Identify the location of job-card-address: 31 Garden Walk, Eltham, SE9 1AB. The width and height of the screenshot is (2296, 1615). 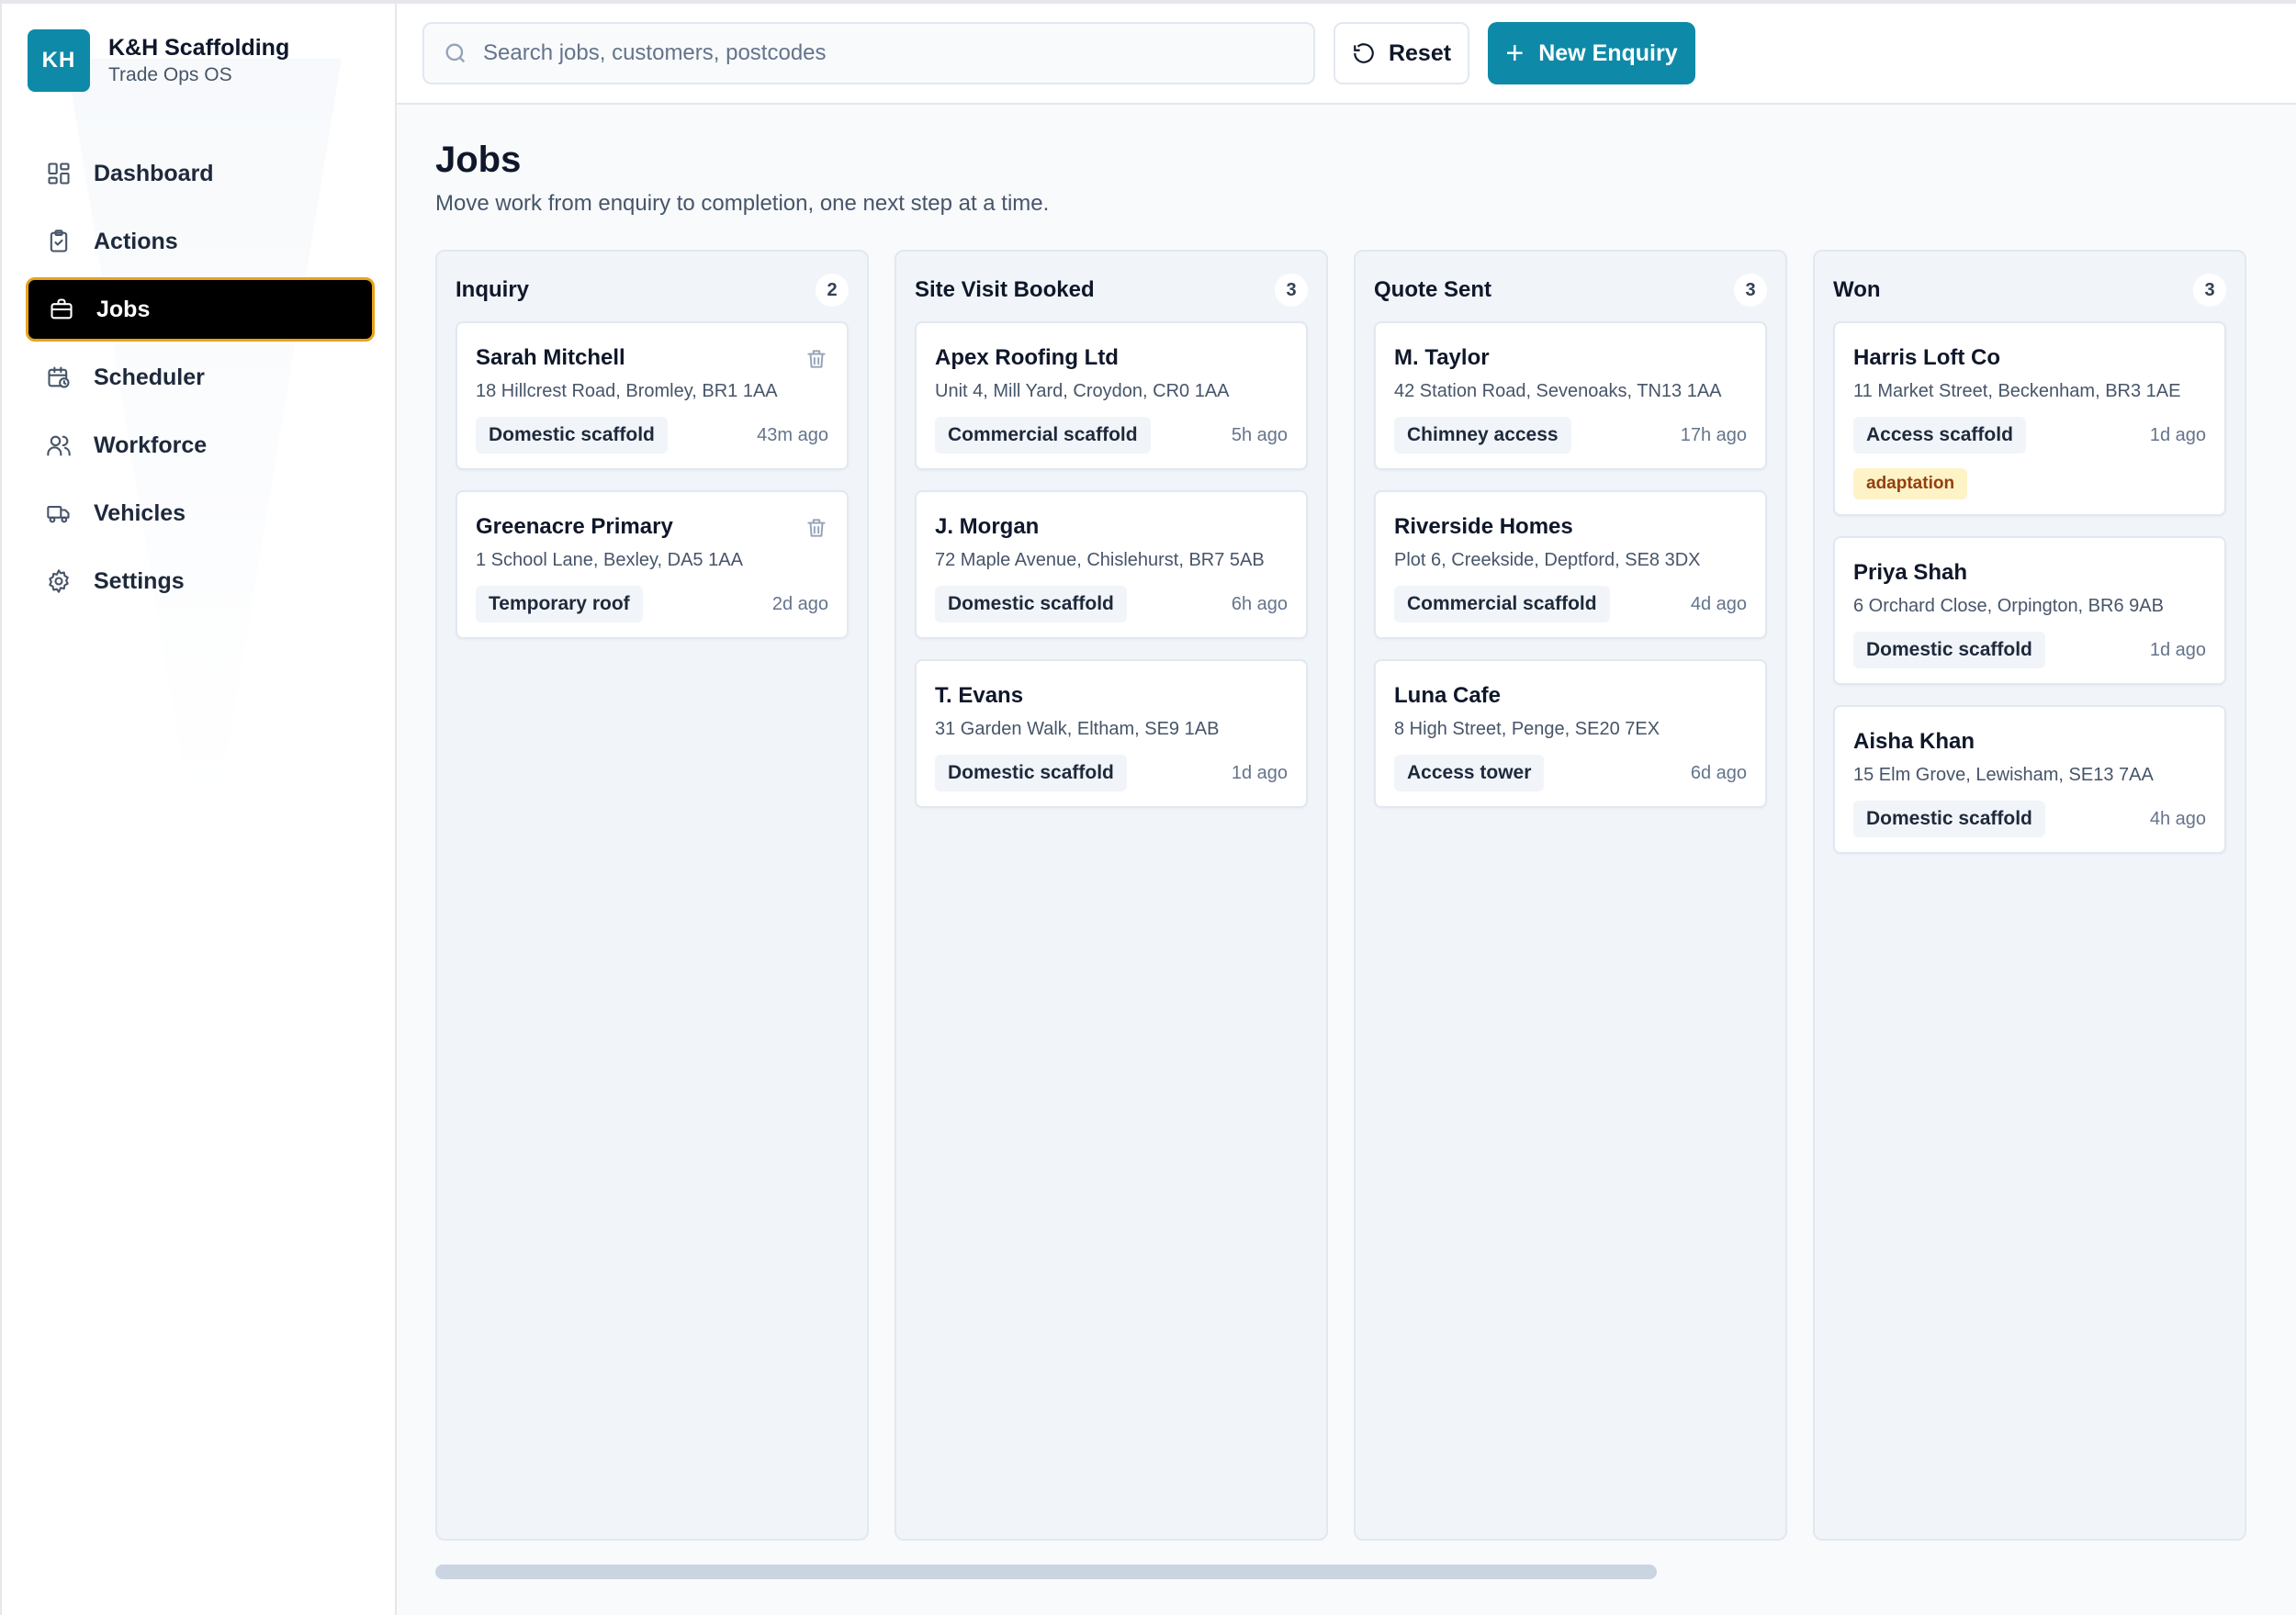
(1077, 729).